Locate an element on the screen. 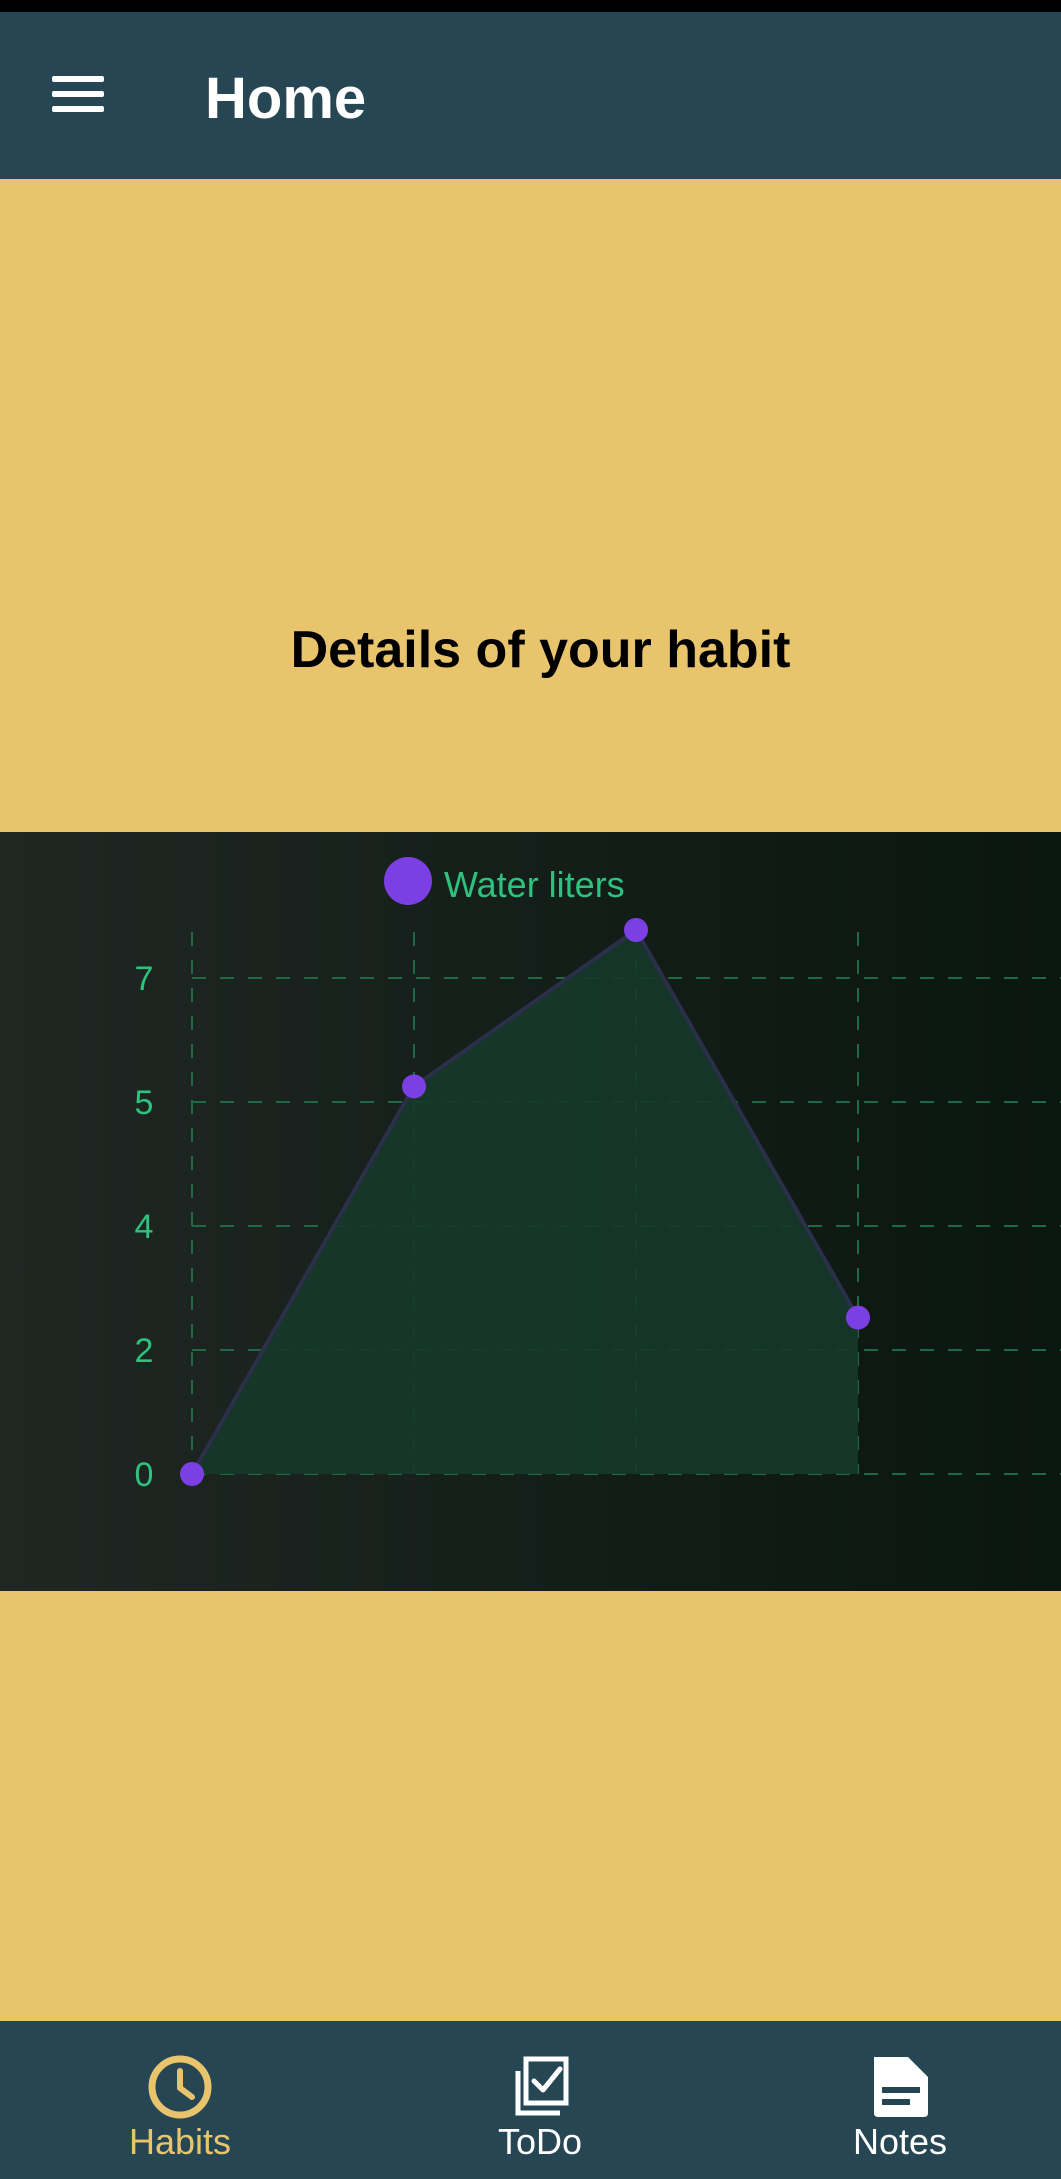 Image resolution: width=1061 pixels, height=2179 pixels. y-tick-label: 2 is located at coordinates (144, 1351).